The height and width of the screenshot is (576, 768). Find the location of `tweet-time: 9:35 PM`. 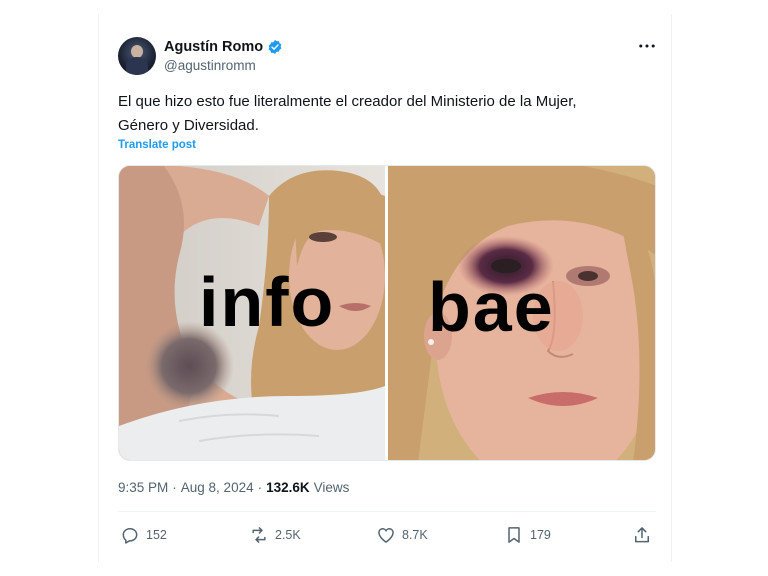

tweet-time: 9:35 PM is located at coordinates (143, 487).